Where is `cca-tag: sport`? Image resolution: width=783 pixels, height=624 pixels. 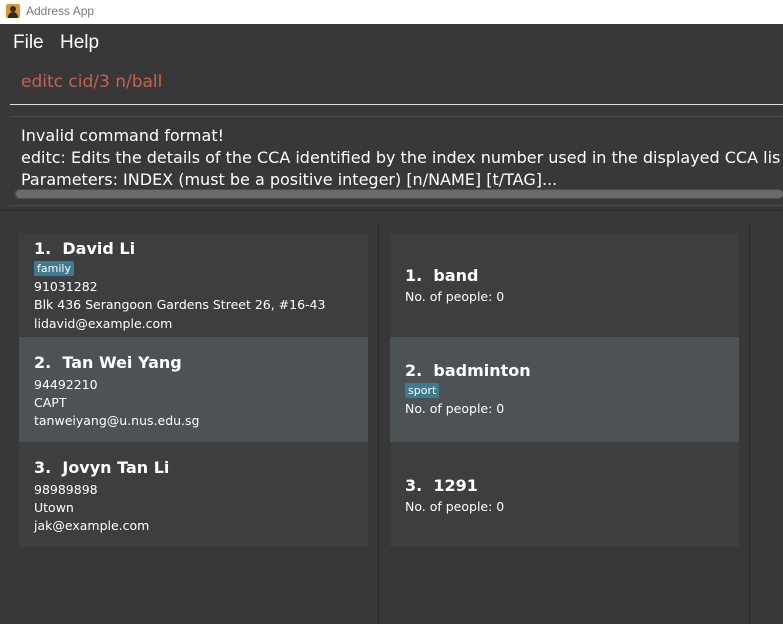
cca-tag: sport is located at coordinates (422, 390).